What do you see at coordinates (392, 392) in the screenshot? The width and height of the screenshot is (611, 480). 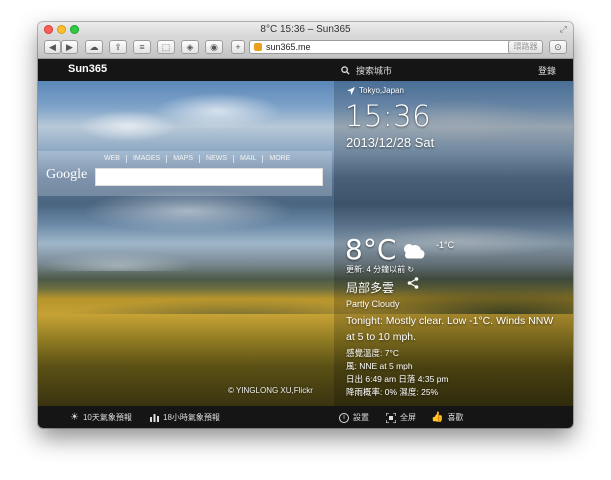 I see `rain-humidity: 降雨概率: 0% 濕度: 25%` at bounding box center [392, 392].